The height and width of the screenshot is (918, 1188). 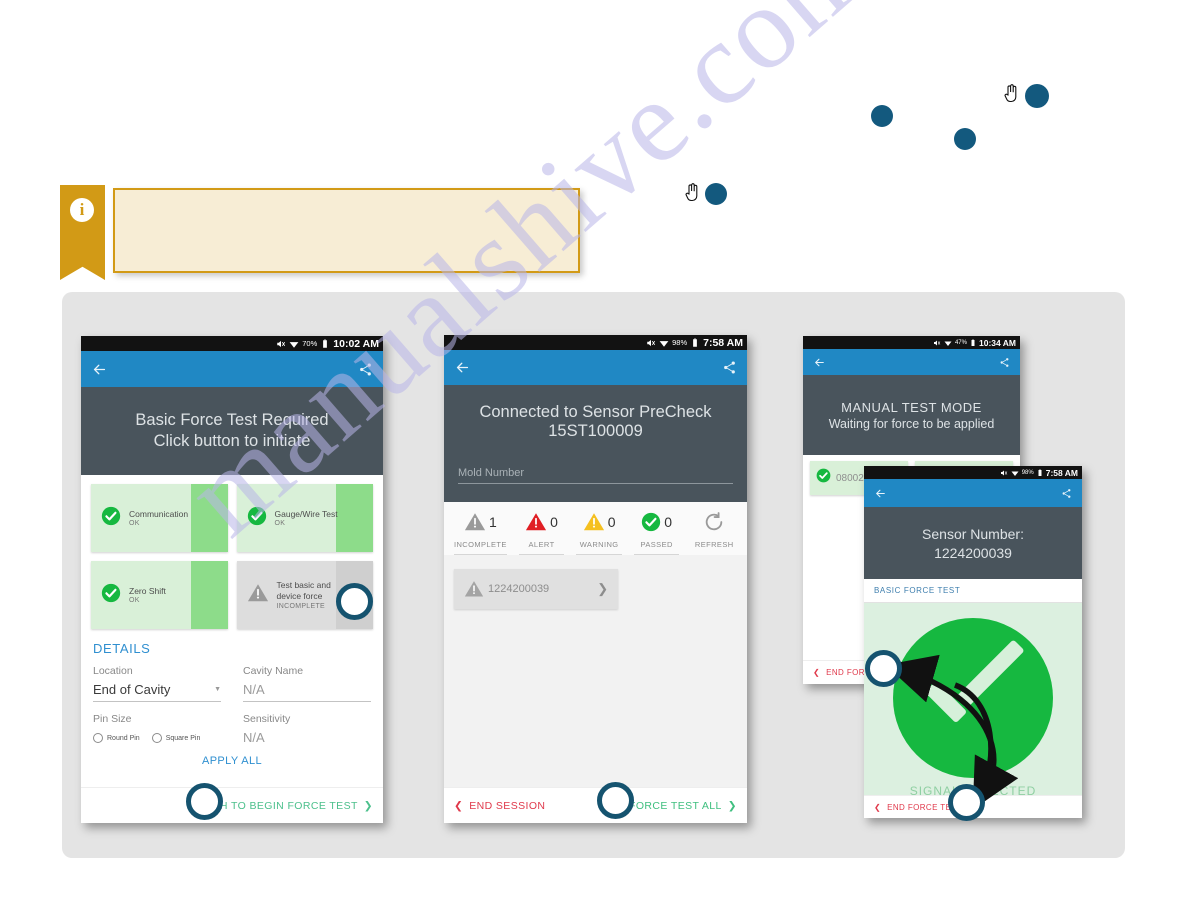 What do you see at coordinates (320, 232) in the screenshot?
I see `info-callout: i` at bounding box center [320, 232].